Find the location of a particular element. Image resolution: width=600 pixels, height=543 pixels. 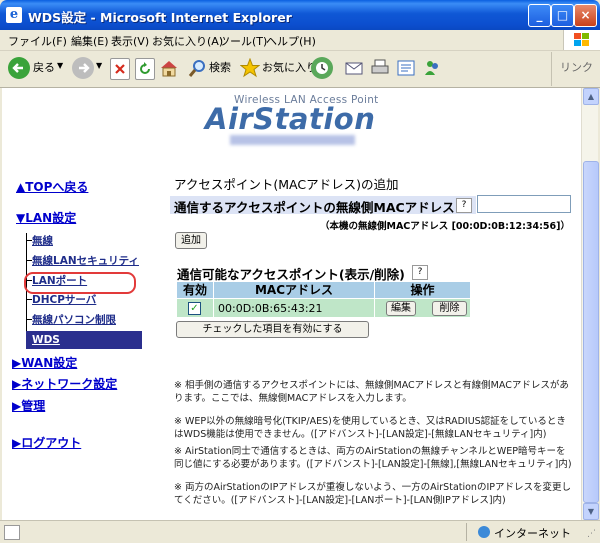

links-label: リンク is located at coordinates (576, 67).